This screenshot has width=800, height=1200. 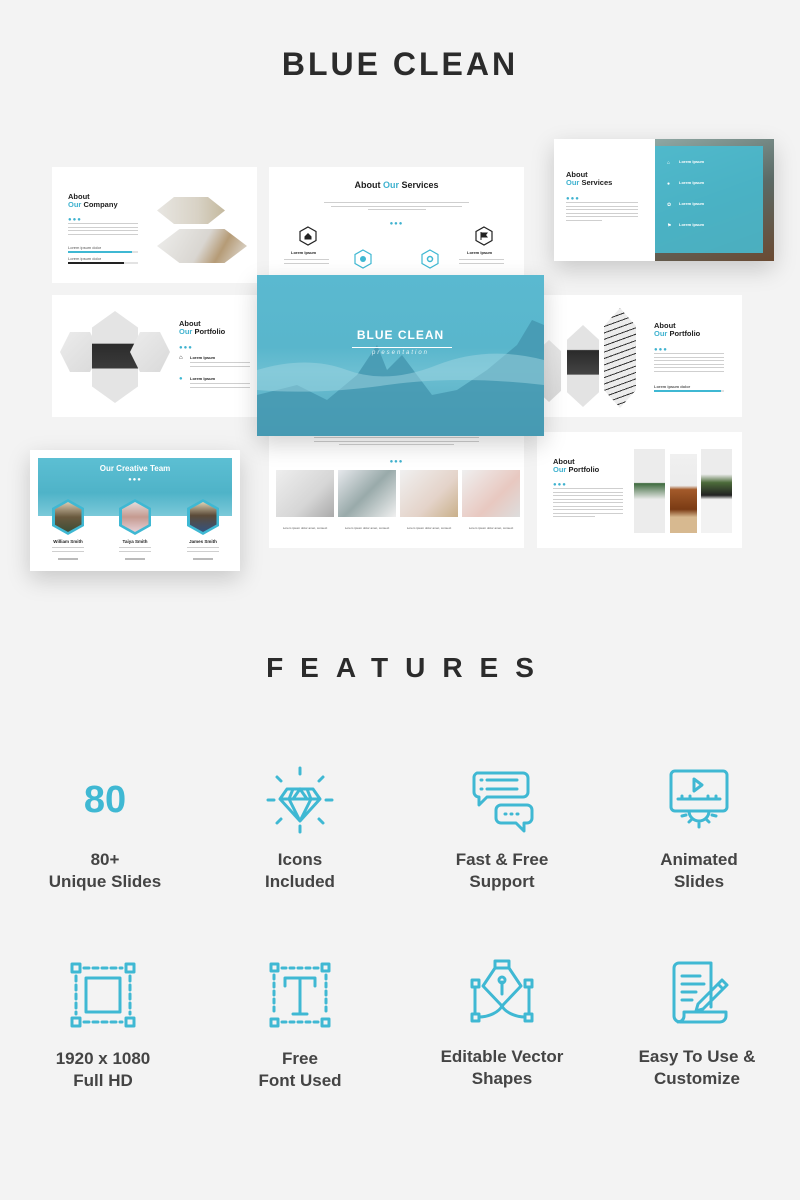 What do you see at coordinates (639, 490) in the screenshot?
I see `slide-about-portfolio-3: About Our Portfolio ●●●` at bounding box center [639, 490].